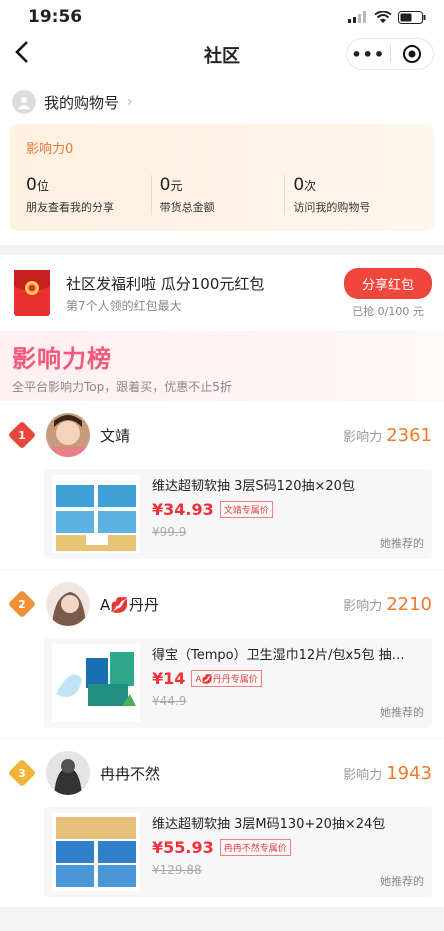 The height and width of the screenshot is (931, 444). What do you see at coordinates (70, 207) in the screenshot?
I see `stat-label: 朋友查看我的分享` at bounding box center [70, 207].